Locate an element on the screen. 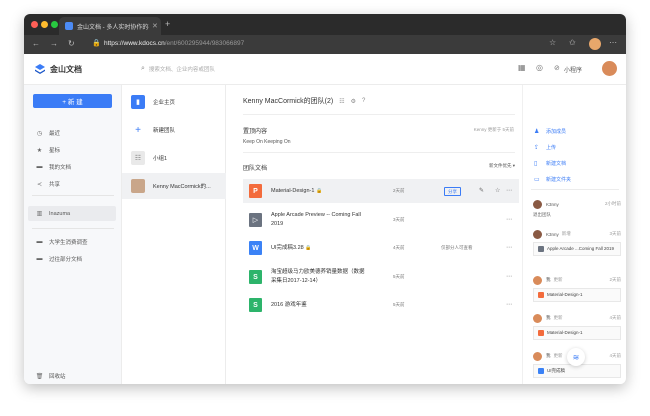 The width and height of the screenshot is (650, 416). sidebar-folder-past-docs: ▬ 过往部分文档 is located at coordinates (59, 259).